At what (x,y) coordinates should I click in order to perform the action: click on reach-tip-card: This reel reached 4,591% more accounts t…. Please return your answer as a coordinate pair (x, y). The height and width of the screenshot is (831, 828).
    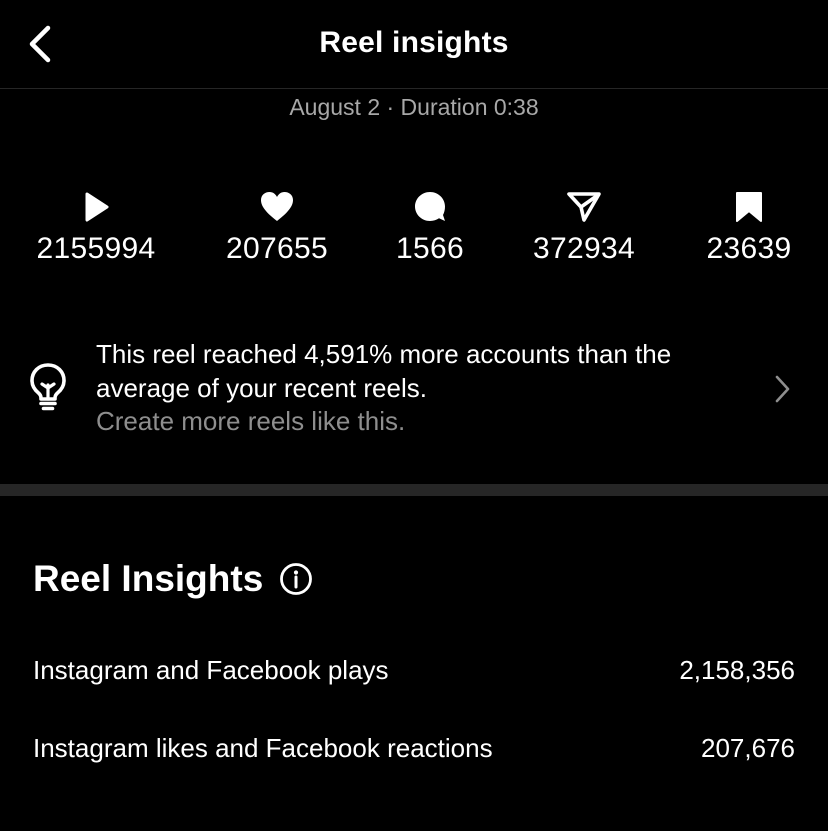
    Looking at the image, I should click on (414, 390).